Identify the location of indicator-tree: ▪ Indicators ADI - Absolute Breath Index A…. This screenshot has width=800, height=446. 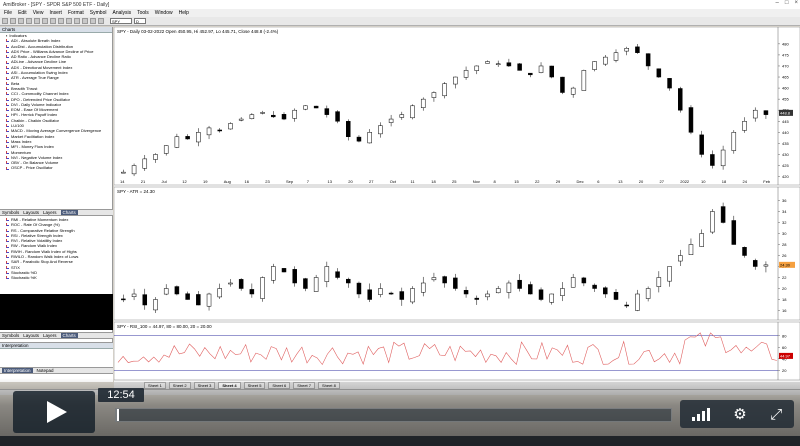
(56, 102).